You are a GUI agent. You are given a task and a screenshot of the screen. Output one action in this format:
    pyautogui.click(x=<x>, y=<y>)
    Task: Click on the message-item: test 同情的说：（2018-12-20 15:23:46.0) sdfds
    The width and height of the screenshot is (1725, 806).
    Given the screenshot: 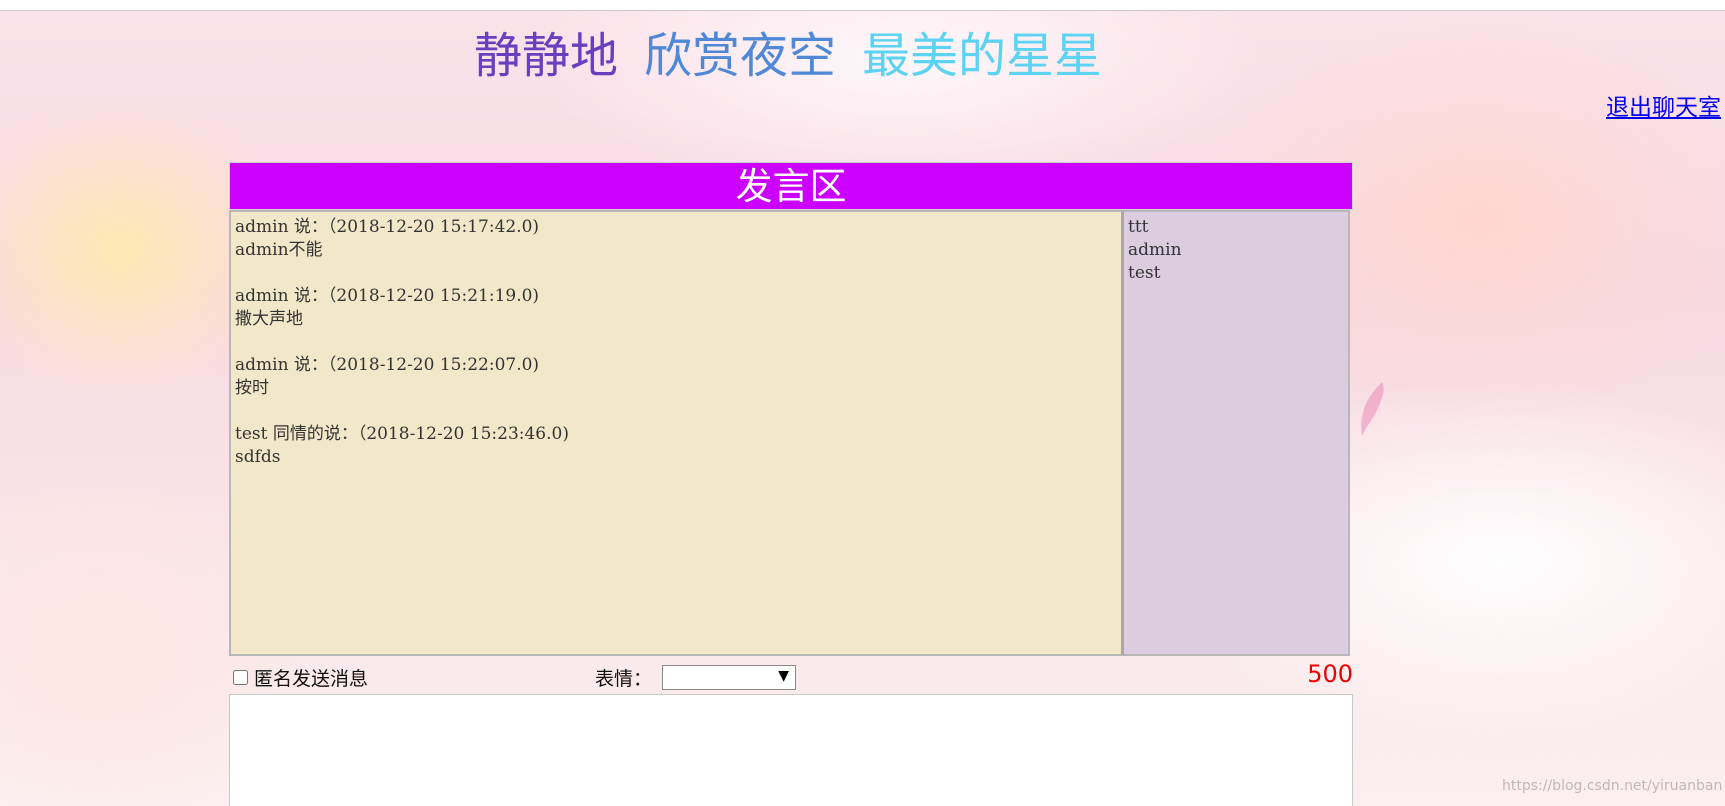 What is the action you would take?
    pyautogui.click(x=676, y=446)
    